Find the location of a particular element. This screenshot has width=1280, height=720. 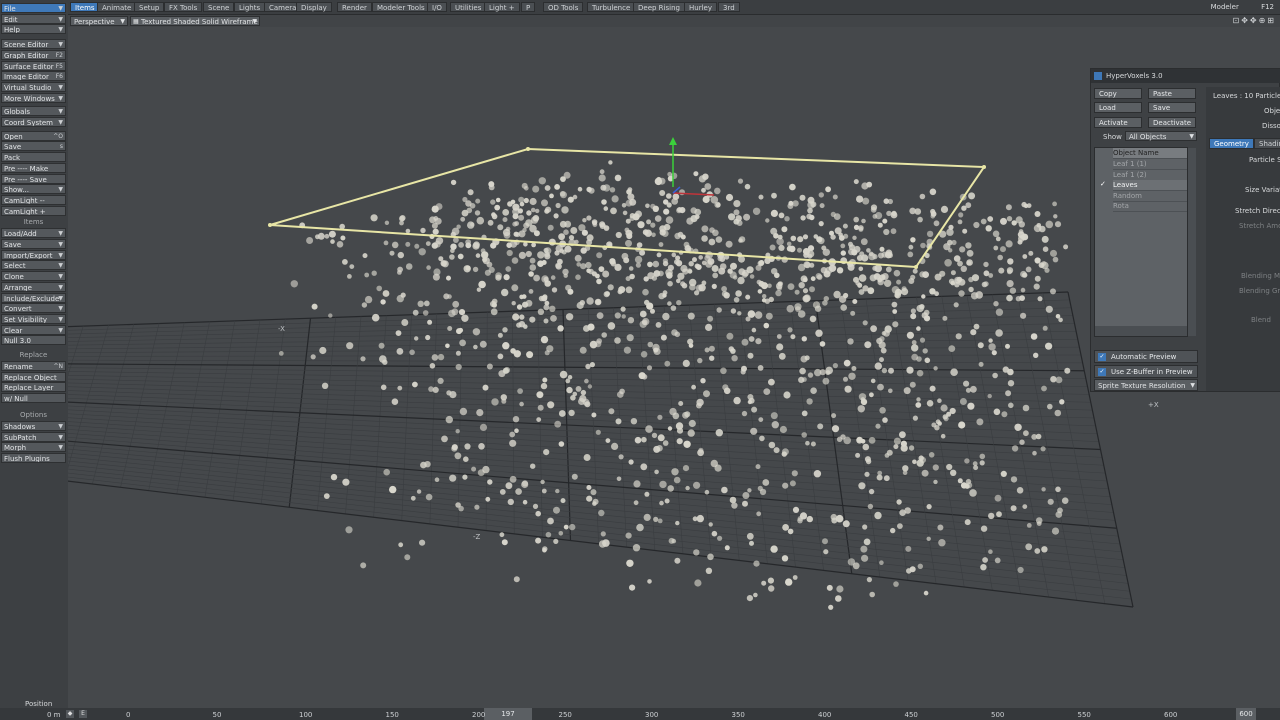

sidebar-items-convert: Convert ▼ is located at coordinates (33, 308).